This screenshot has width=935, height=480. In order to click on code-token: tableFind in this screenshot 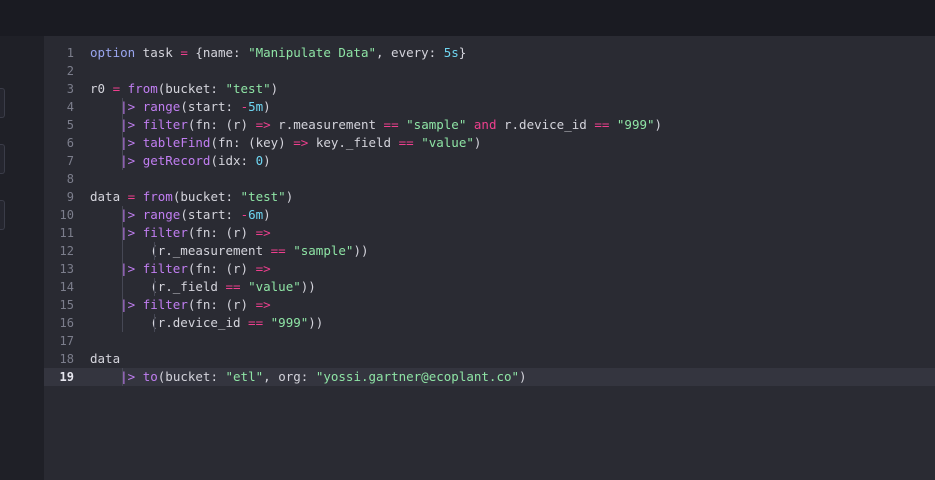, I will do `click(176, 142)`.